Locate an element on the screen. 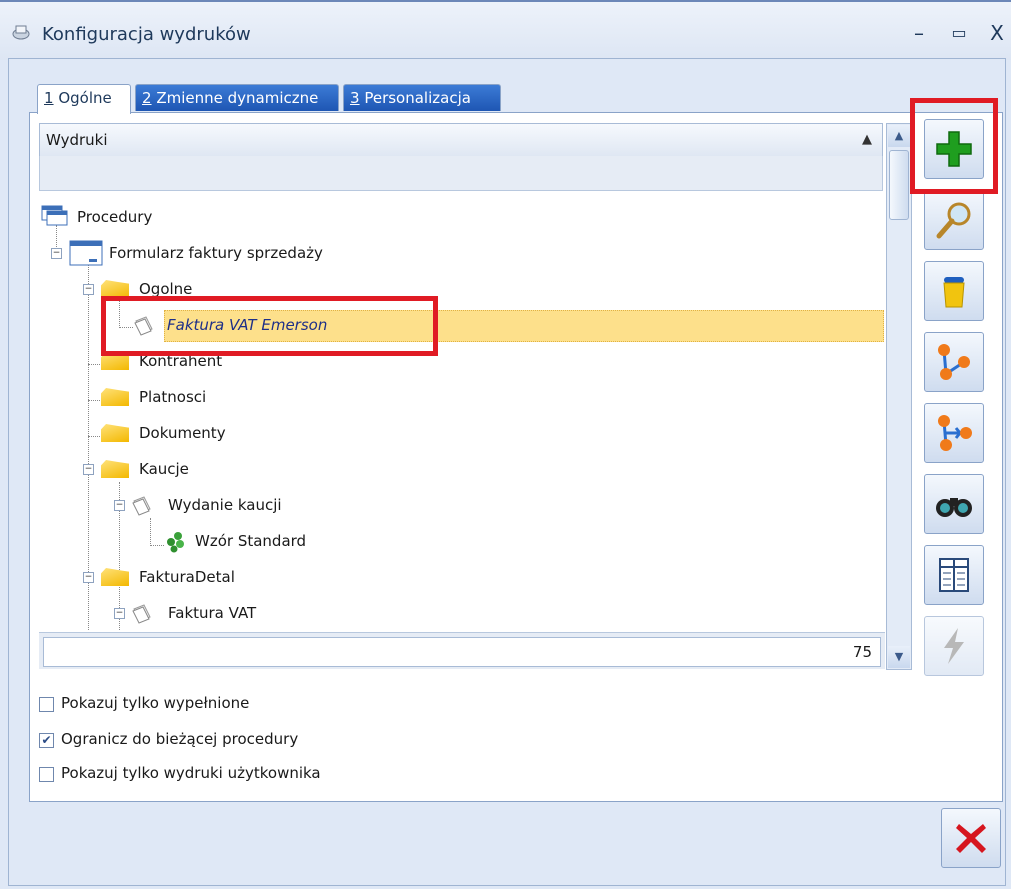 The height and width of the screenshot is (889, 1011). column-header-wydruki: Wydruki ▲ is located at coordinates (461, 140).